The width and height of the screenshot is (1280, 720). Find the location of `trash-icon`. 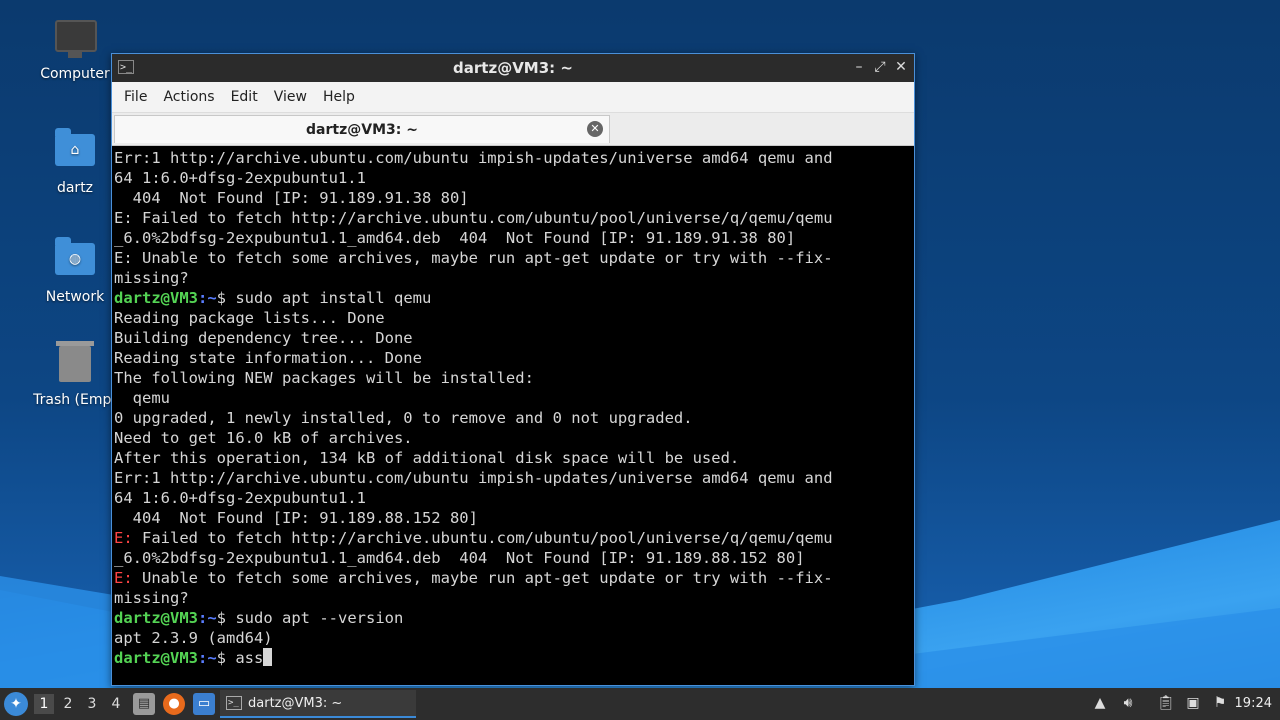

trash-icon is located at coordinates (75, 363).